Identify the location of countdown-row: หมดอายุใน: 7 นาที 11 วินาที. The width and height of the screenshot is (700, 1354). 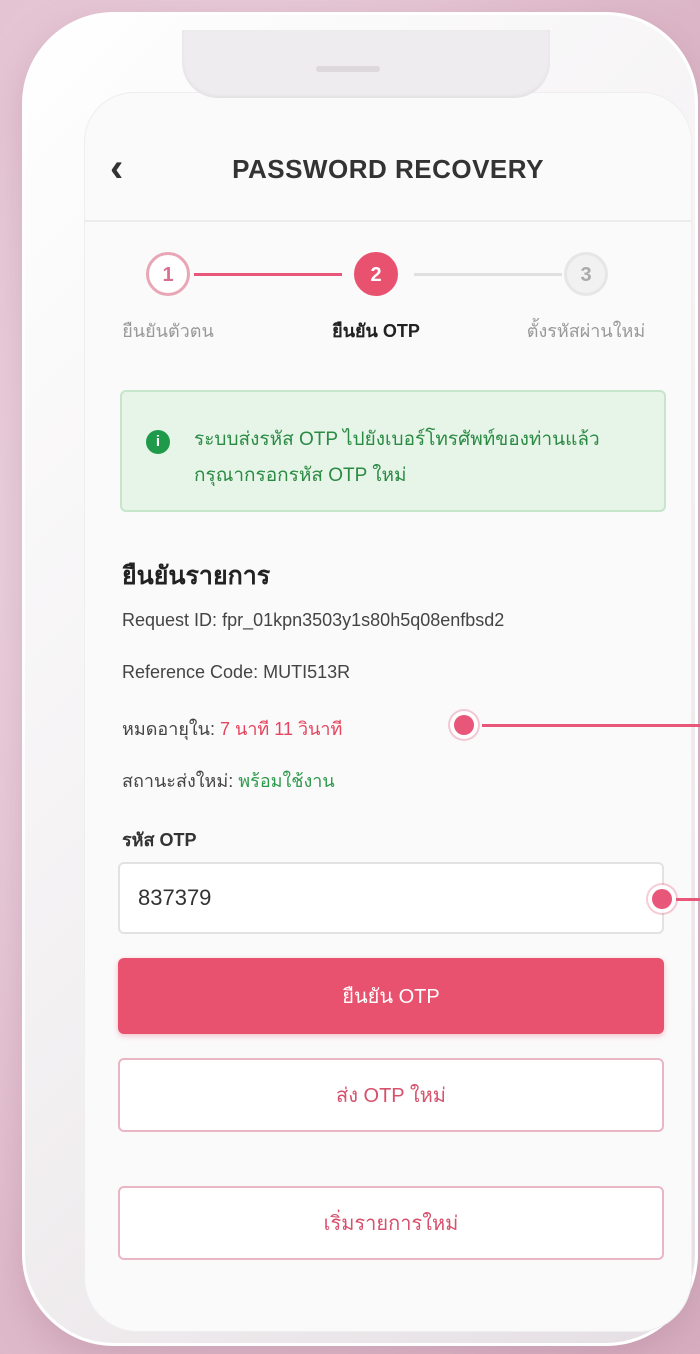
(232, 728).